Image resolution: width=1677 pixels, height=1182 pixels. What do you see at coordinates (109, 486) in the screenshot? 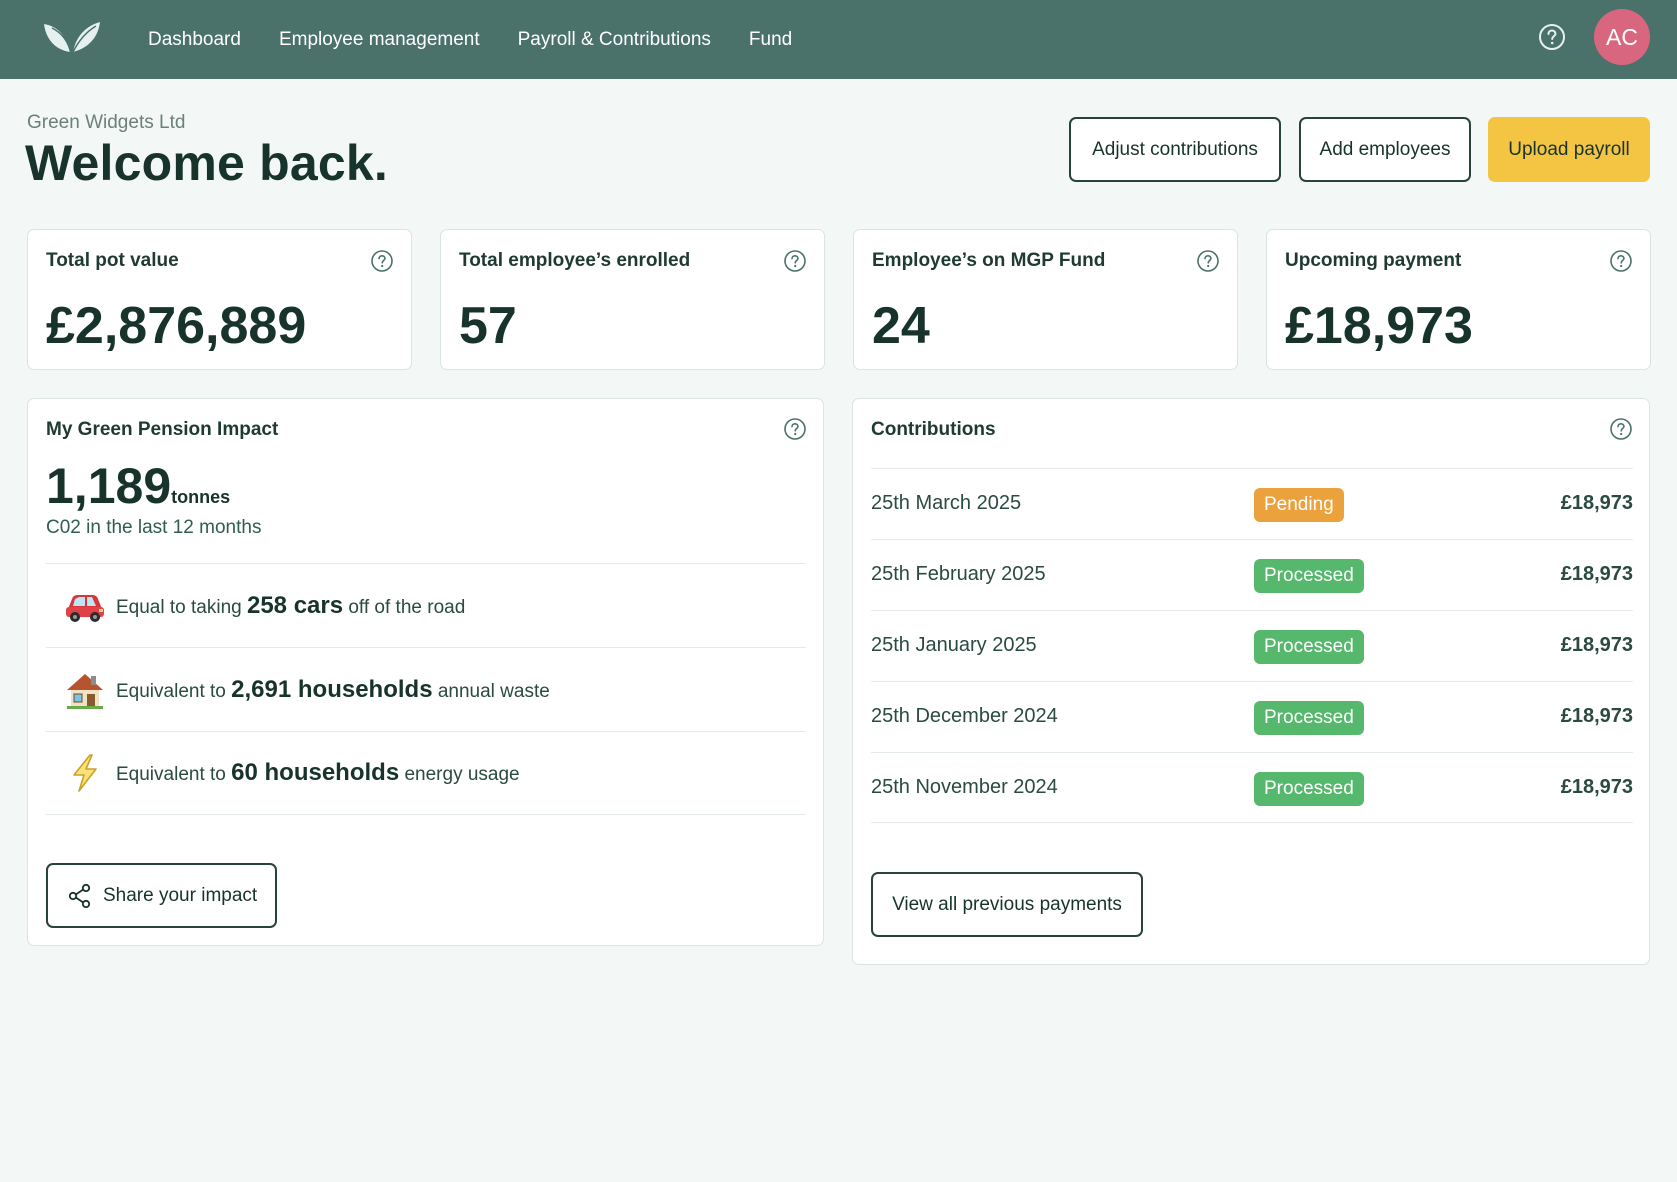
I see `impact-value: 1,189` at bounding box center [109, 486].